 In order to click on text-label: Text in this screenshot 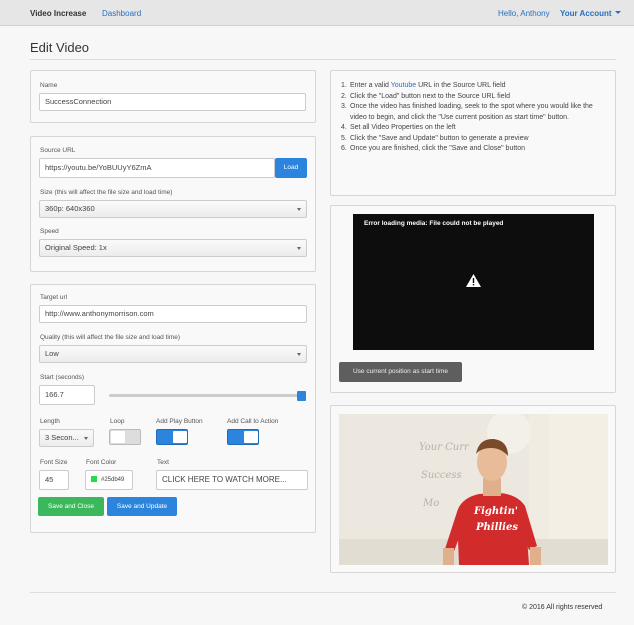, I will do `click(163, 462)`.